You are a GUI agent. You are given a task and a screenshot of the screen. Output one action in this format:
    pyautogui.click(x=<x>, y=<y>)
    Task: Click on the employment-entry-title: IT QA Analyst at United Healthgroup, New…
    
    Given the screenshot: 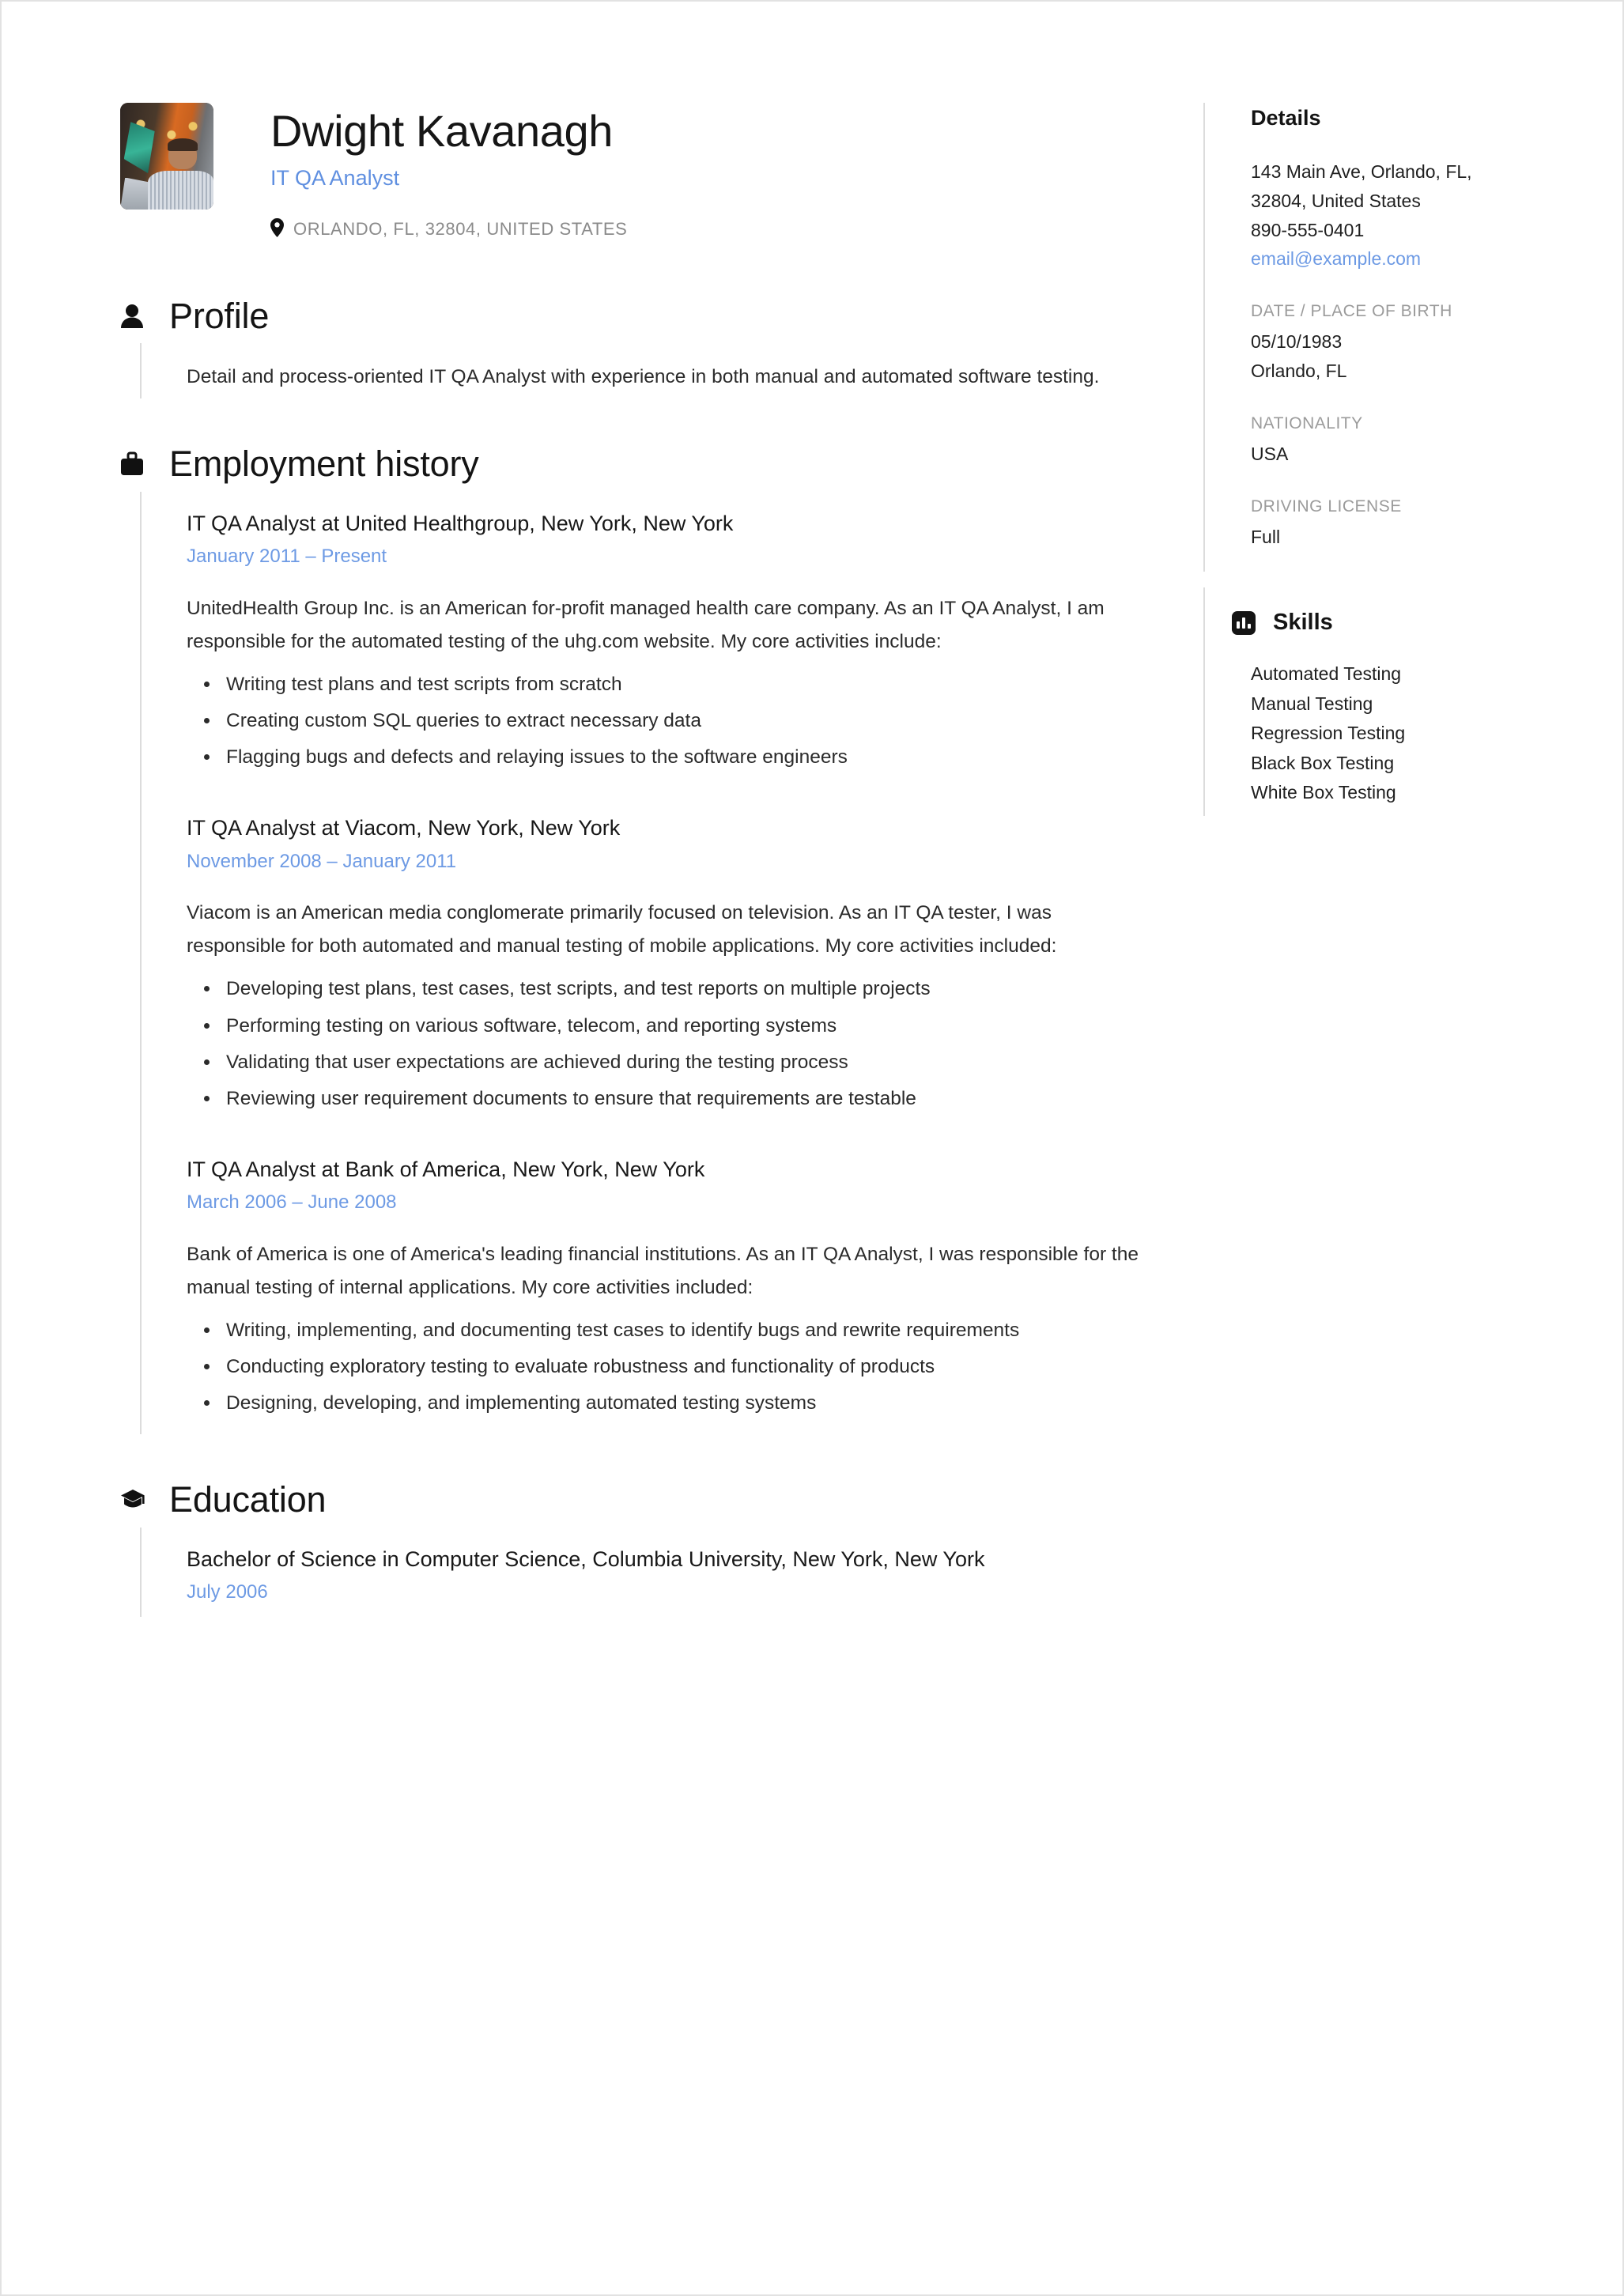 What is the action you would take?
    pyautogui.click(x=460, y=523)
    